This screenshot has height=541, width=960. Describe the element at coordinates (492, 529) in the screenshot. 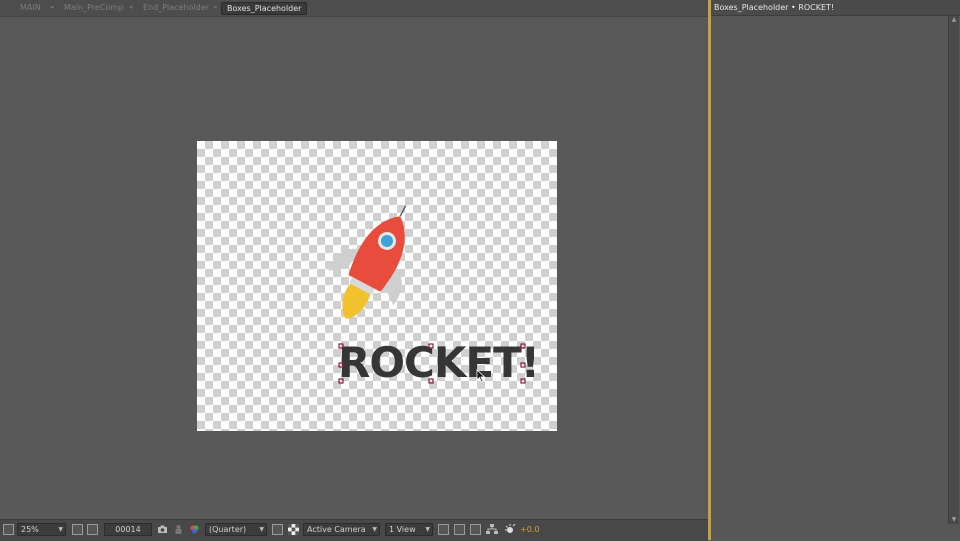

I see `flowchart-icon` at that location.